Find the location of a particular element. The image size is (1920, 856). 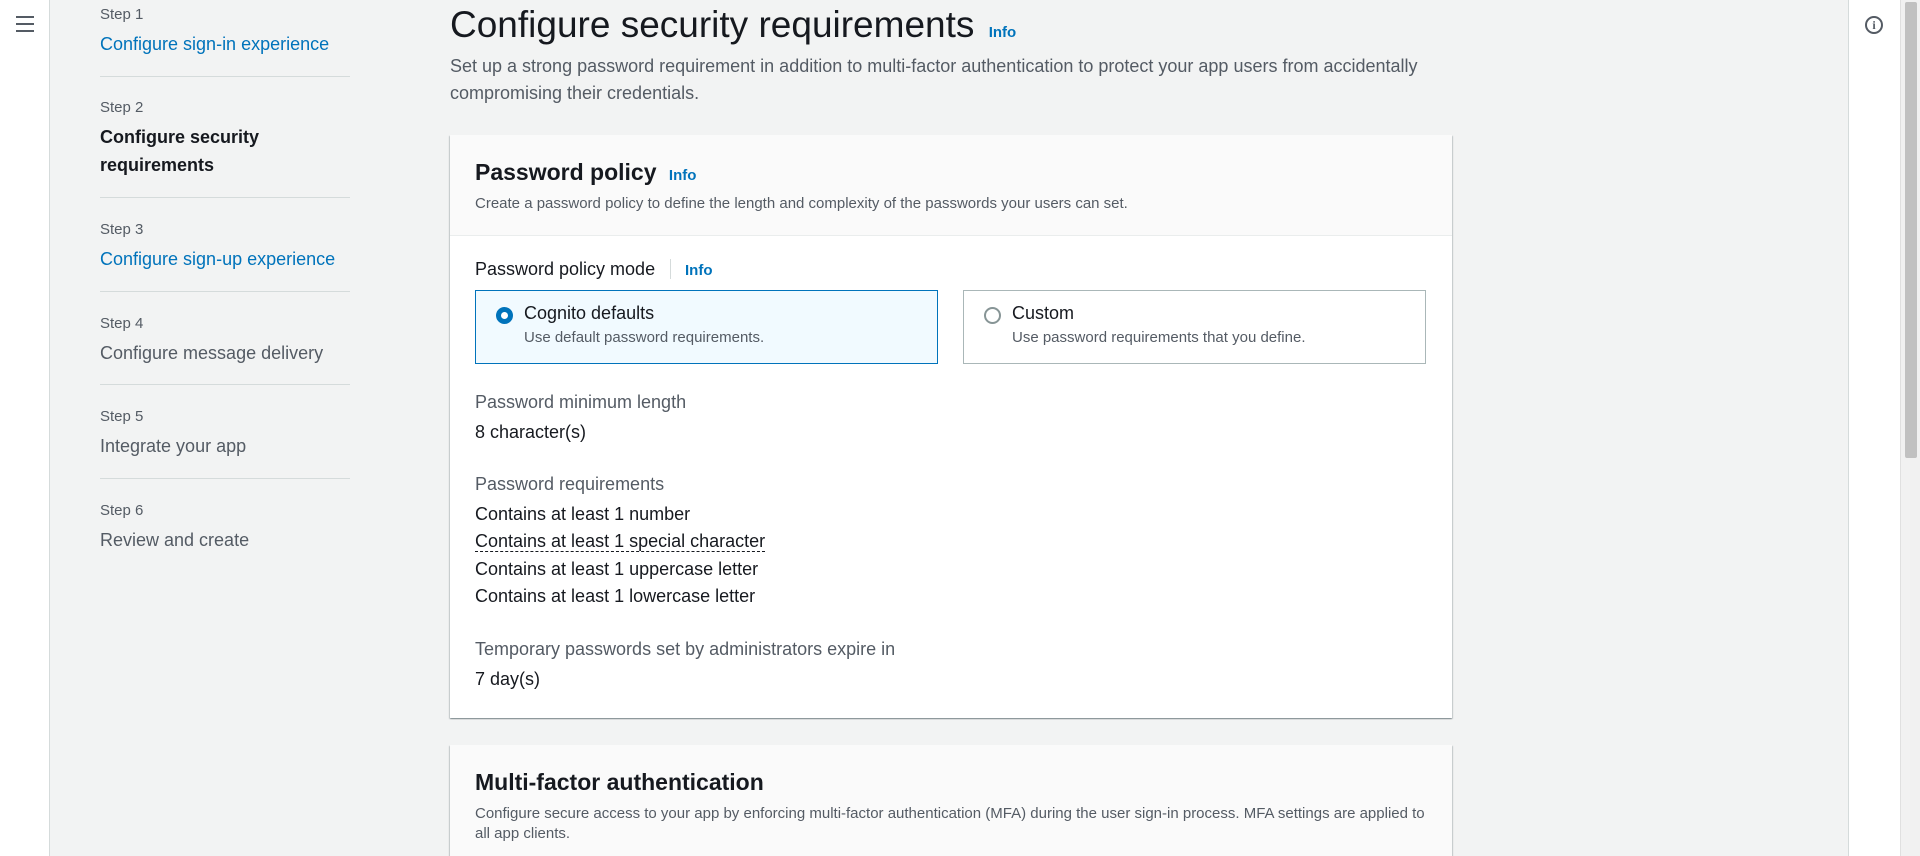

step-2: Step 2 Configure security requirements is located at coordinates (225, 148).